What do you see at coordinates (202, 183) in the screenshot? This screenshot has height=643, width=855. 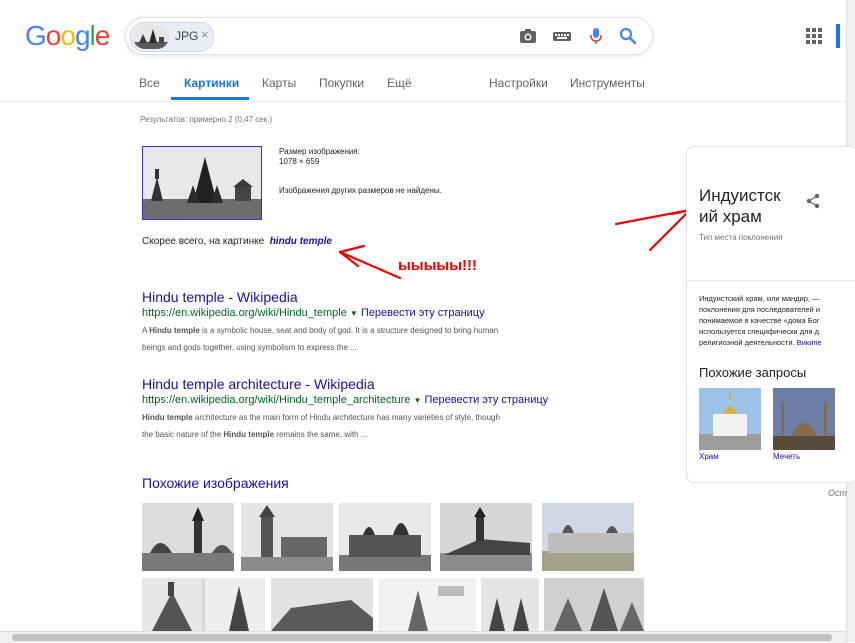 I see `query-image-thumbnail` at bounding box center [202, 183].